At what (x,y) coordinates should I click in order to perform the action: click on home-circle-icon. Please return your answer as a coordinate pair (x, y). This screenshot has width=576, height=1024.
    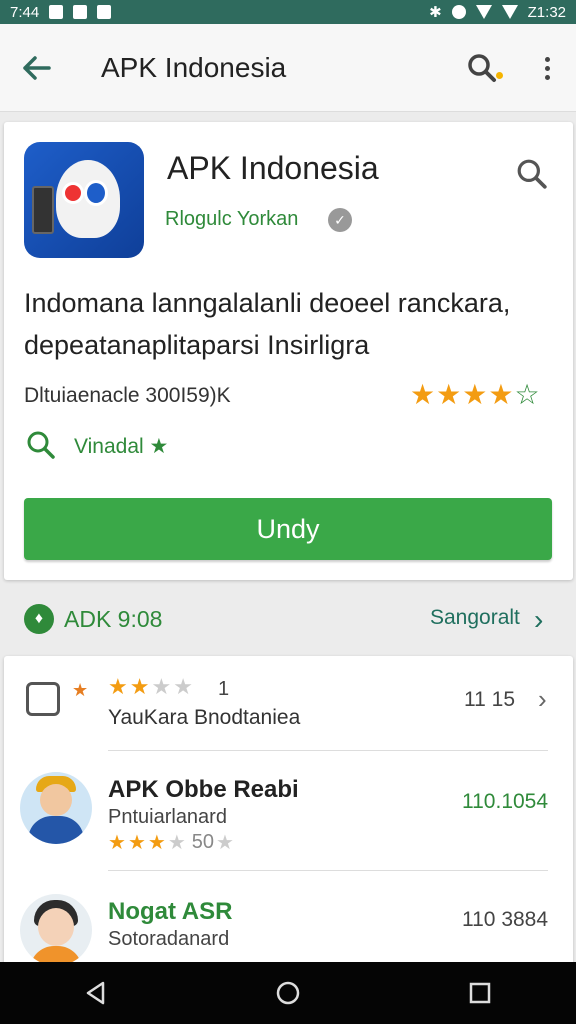
    Looking at the image, I should click on (288, 993).